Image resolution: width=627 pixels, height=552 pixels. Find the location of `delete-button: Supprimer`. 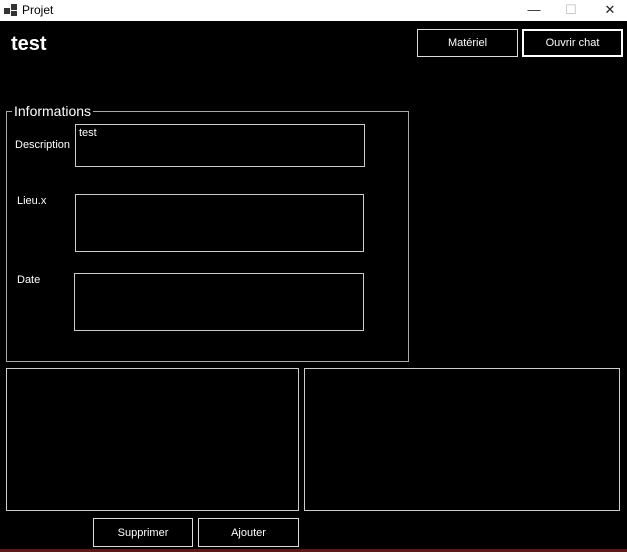

delete-button: Supprimer is located at coordinates (143, 532).